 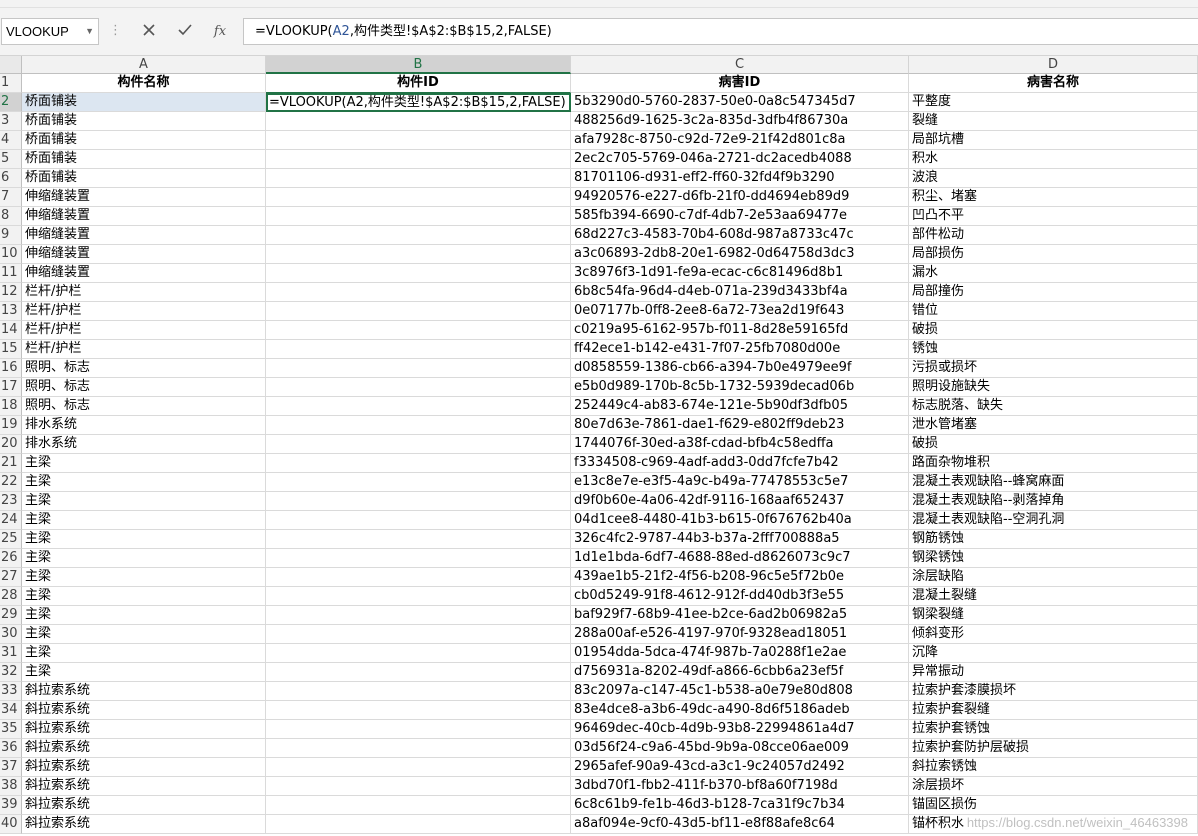 What do you see at coordinates (1053, 254) in the screenshot?
I see `cell-defect-name: 局部损伤` at bounding box center [1053, 254].